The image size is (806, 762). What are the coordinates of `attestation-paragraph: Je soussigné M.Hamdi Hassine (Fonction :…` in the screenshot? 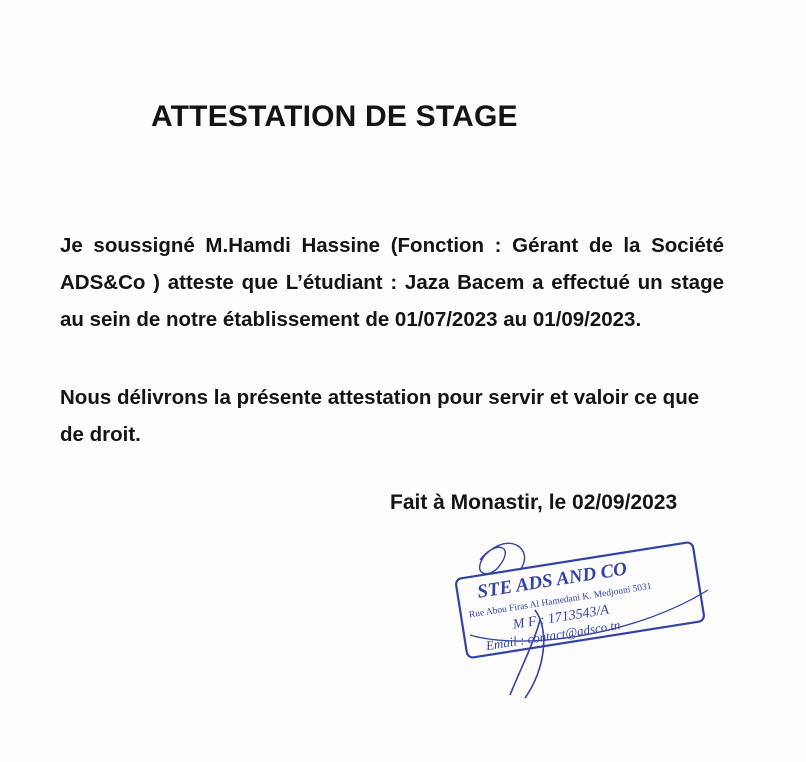 It's located at (392, 282).